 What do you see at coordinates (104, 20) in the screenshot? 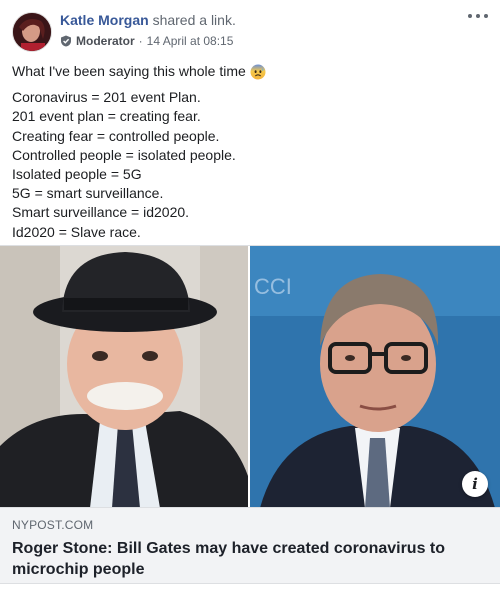
I see `author-name-link: Katle Morgan` at bounding box center [104, 20].